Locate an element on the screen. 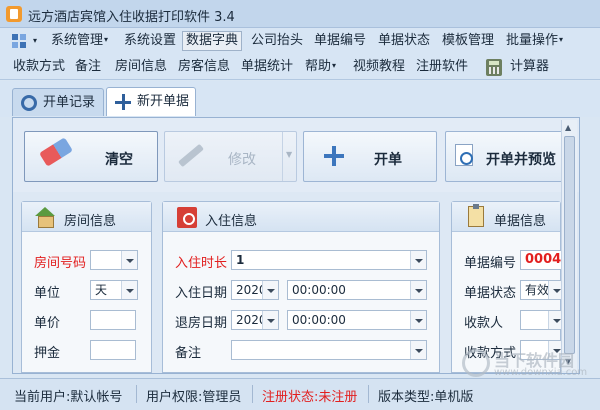  vertical-scrollbar: ▲ ▼ is located at coordinates (569, 245).